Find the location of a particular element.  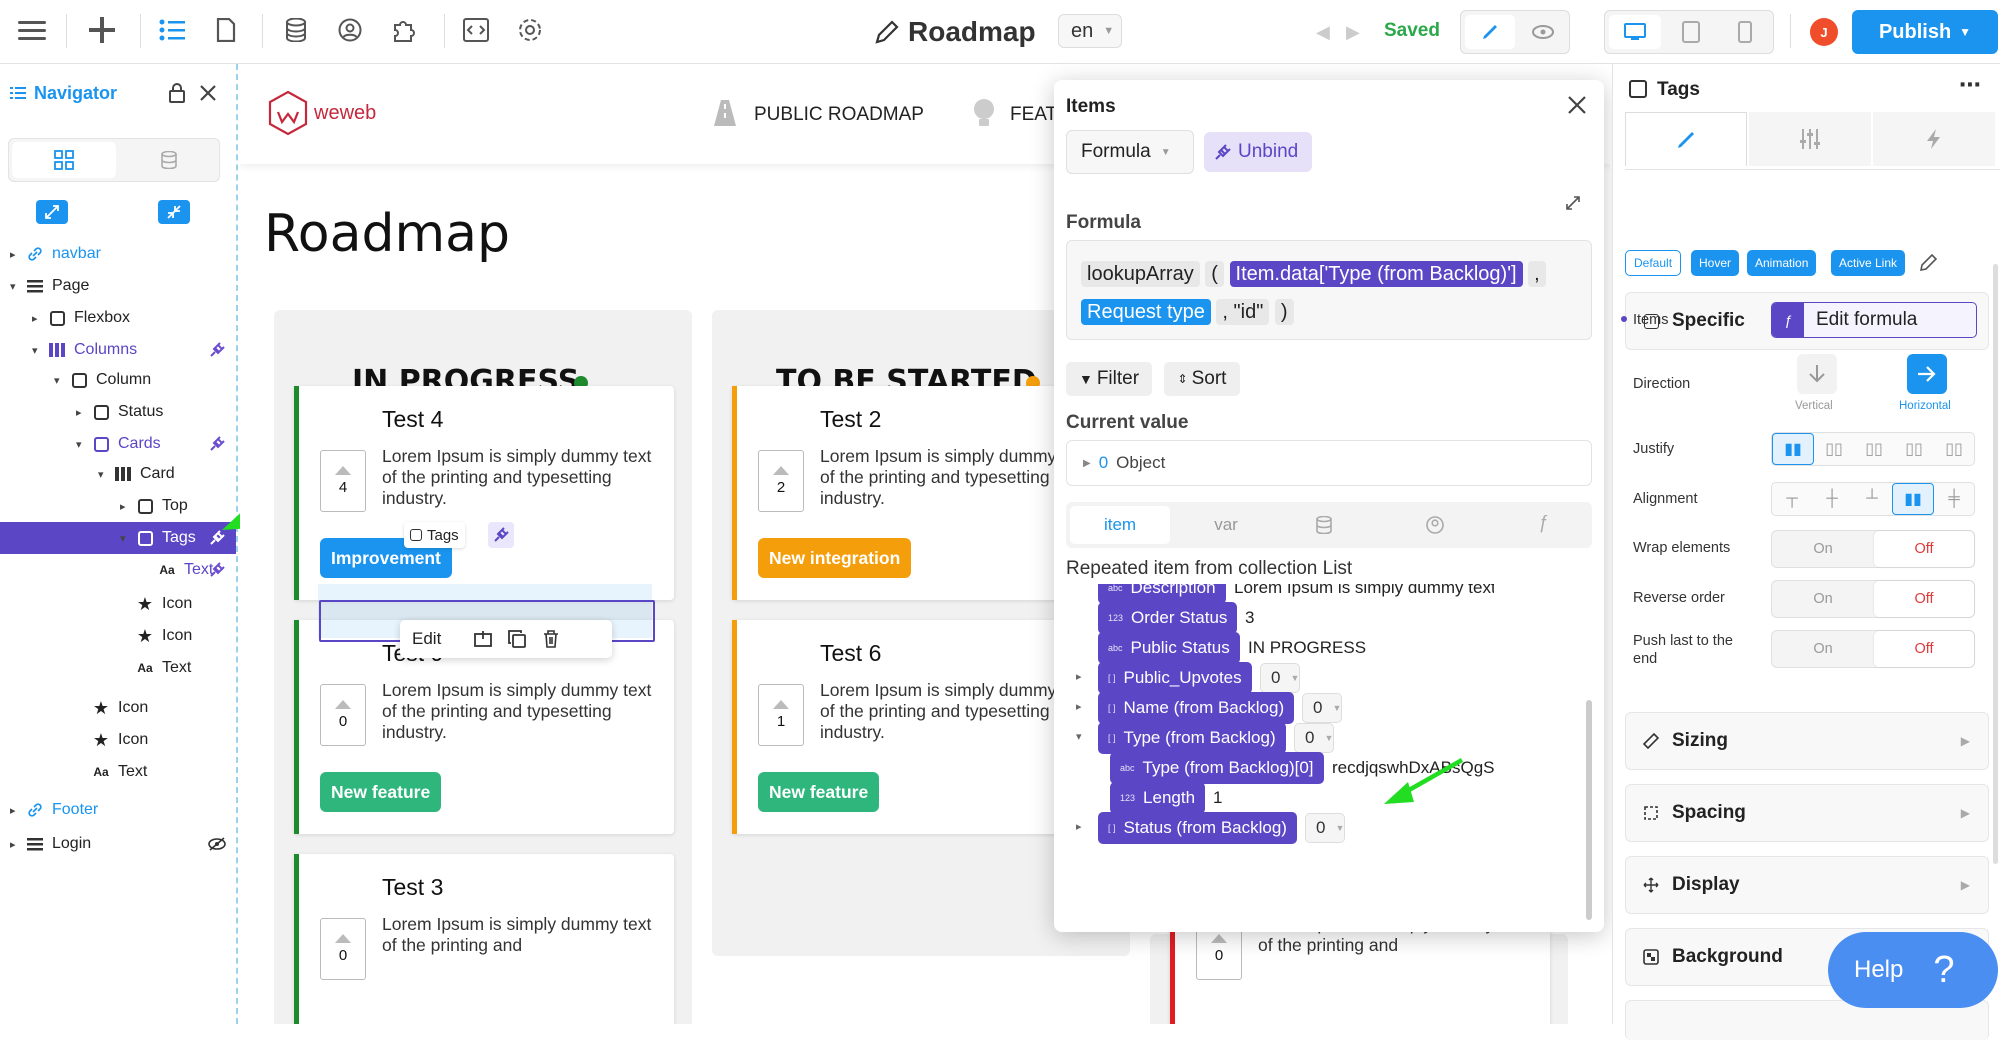

upvote-button: 2 is located at coordinates (781, 481).